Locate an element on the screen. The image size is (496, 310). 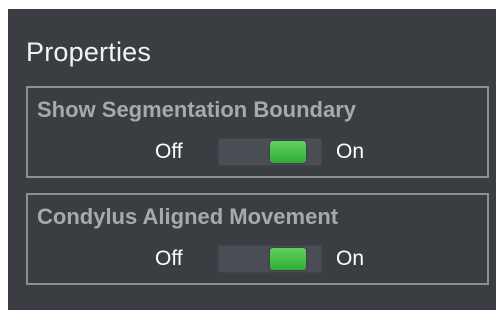
setting-label: Show Segmentation Boundary is located at coordinates (197, 109).